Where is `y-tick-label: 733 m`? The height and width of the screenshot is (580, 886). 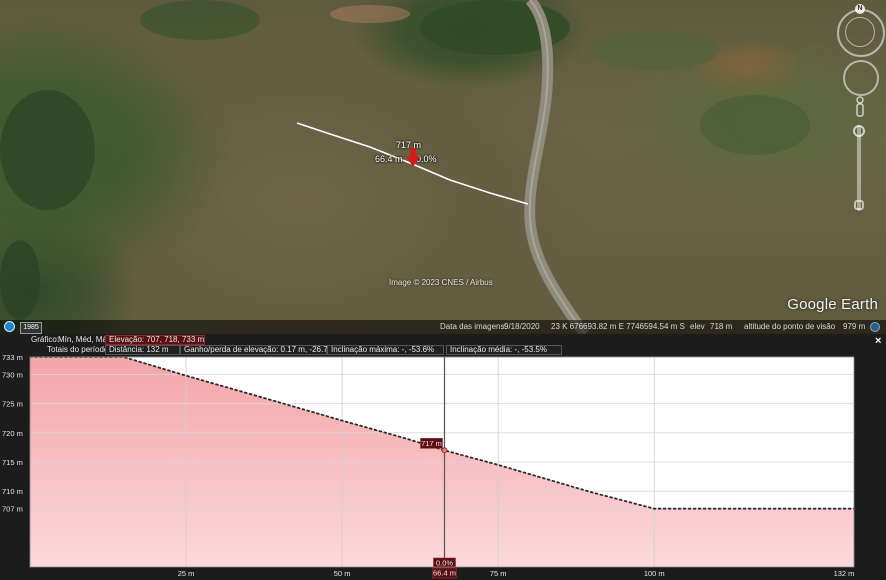 y-tick-label: 733 m is located at coordinates (12, 358).